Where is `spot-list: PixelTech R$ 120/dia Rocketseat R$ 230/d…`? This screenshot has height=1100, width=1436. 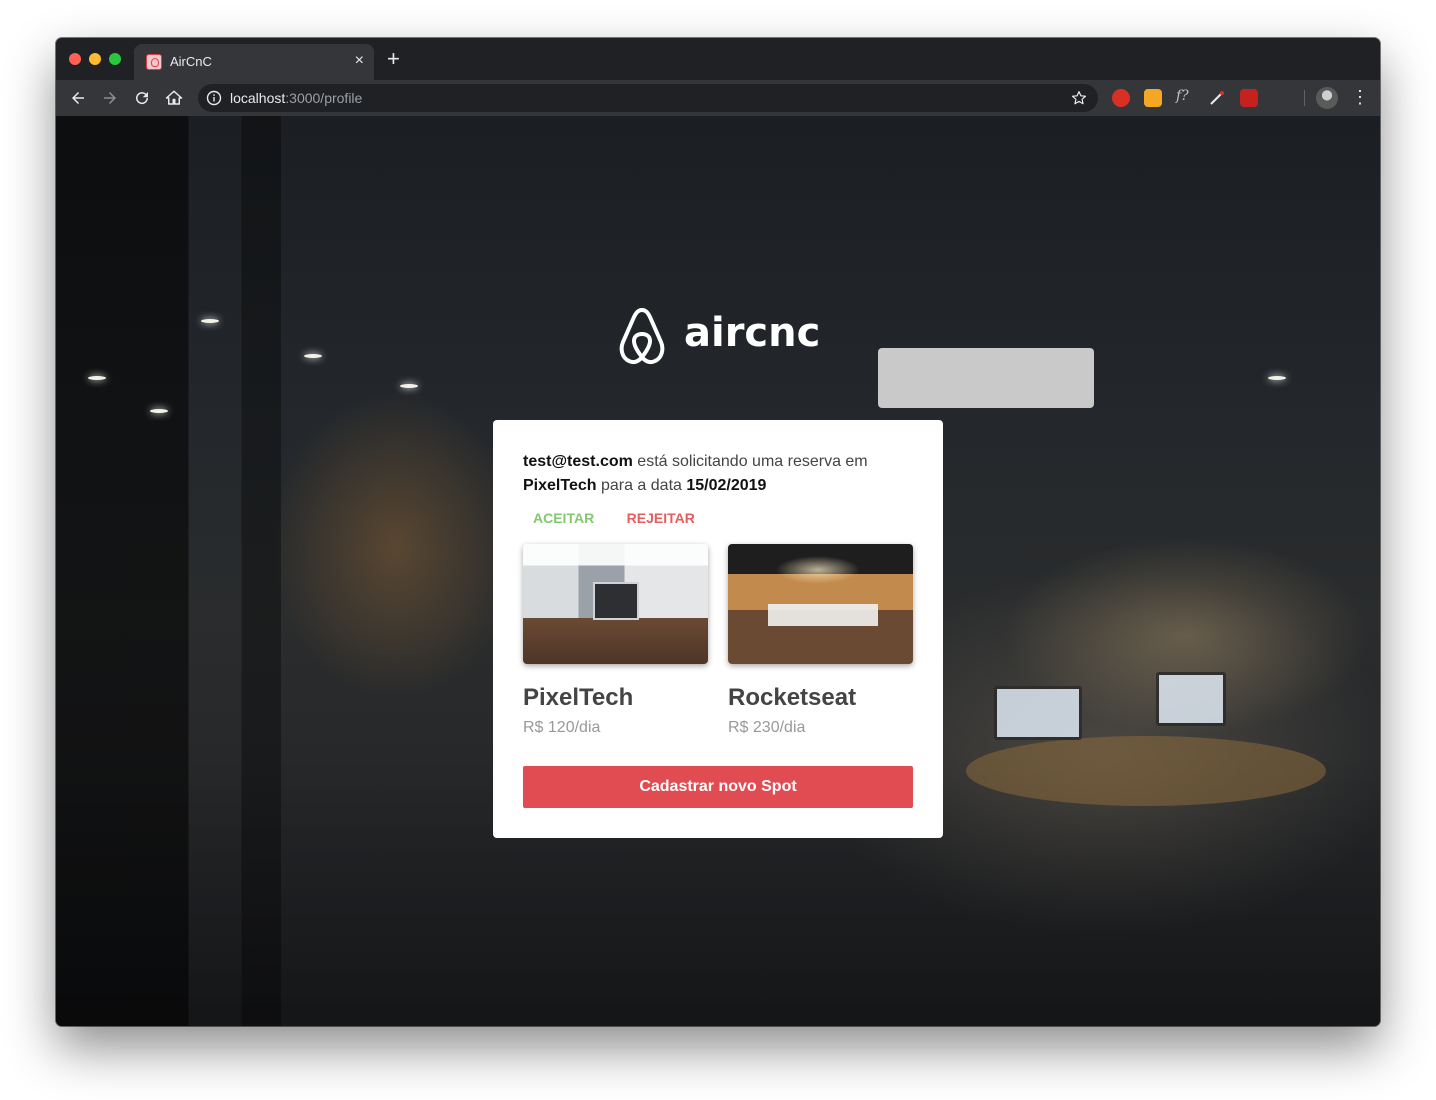 spot-list: PixelTech R$ 120/dia Rocketseat R$ 230/d… is located at coordinates (718, 644).